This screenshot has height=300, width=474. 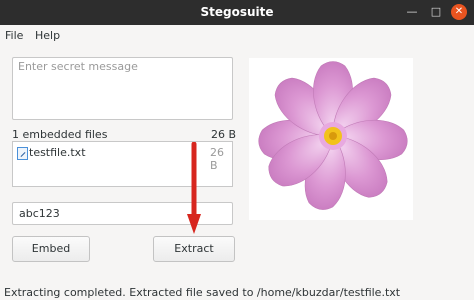 What do you see at coordinates (436, 12) in the screenshot?
I see `maximize-icon: □` at bounding box center [436, 12].